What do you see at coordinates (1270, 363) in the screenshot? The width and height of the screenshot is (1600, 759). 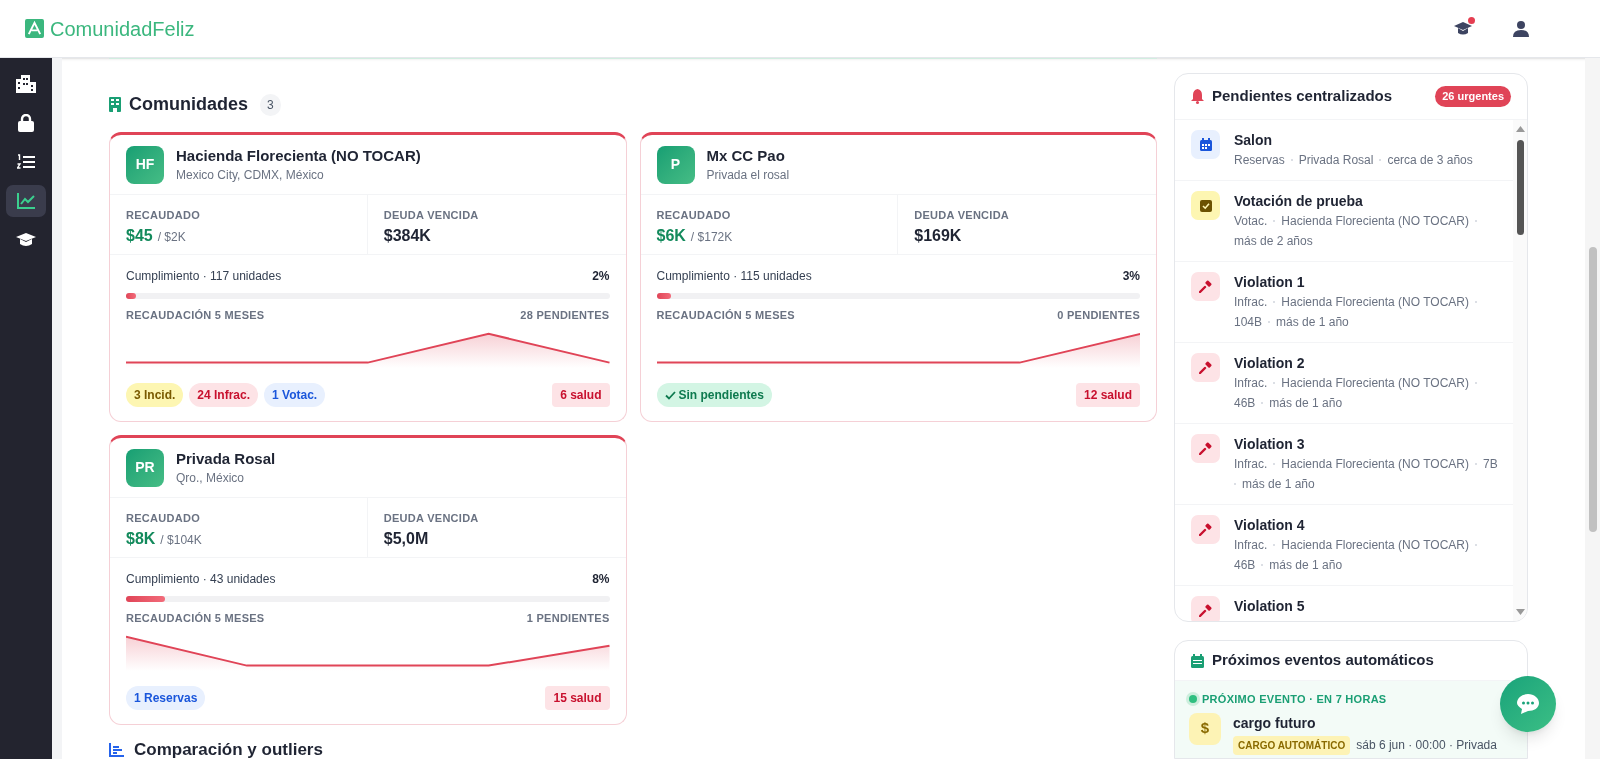 I see `item-title: Violation 2` at bounding box center [1270, 363].